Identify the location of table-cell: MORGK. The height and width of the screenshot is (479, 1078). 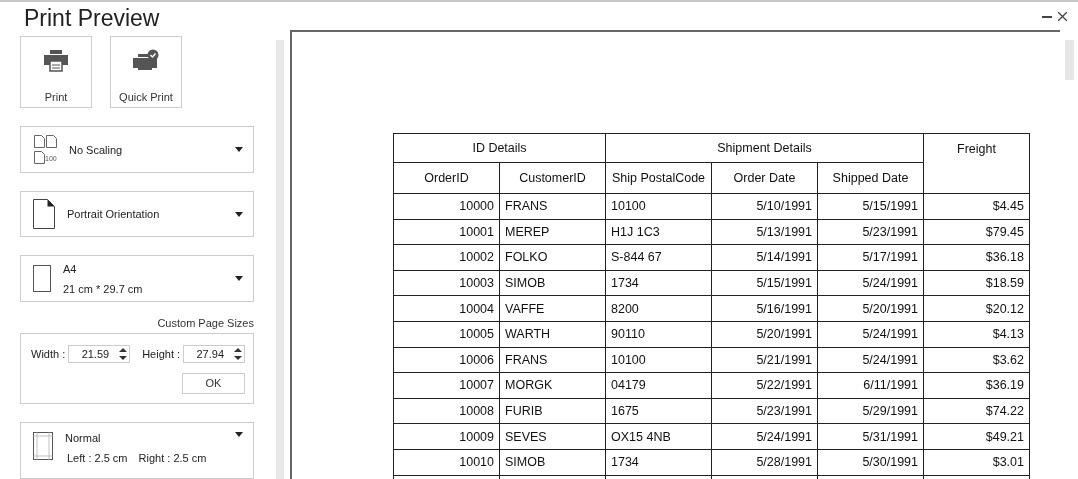
(552, 385).